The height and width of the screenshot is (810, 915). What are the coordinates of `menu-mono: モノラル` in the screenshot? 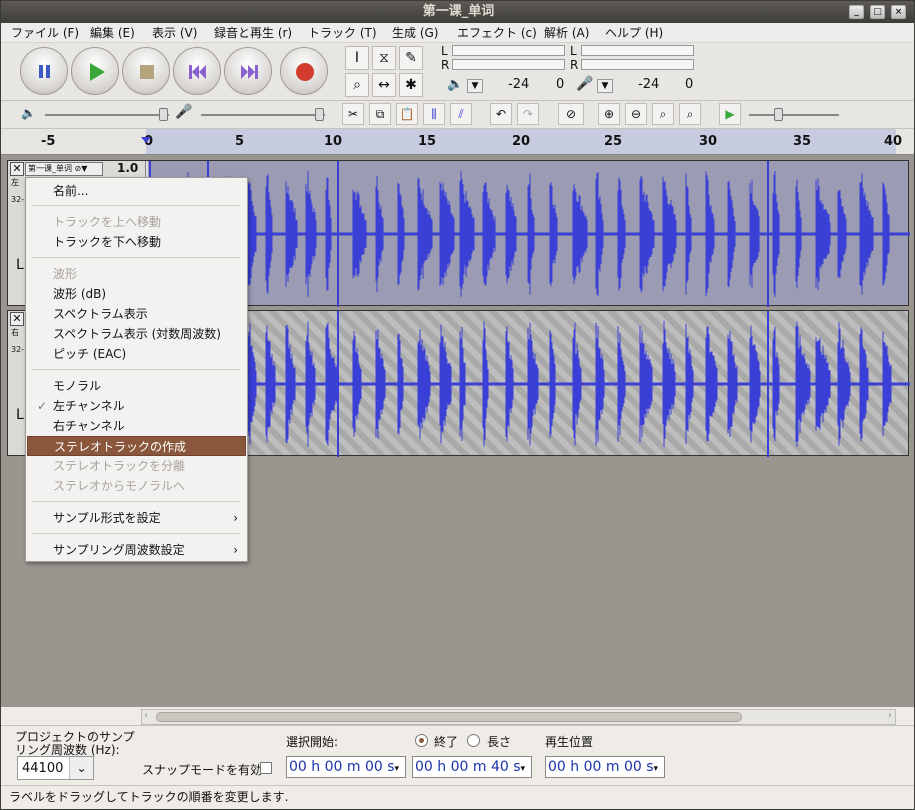 It's located at (136, 386).